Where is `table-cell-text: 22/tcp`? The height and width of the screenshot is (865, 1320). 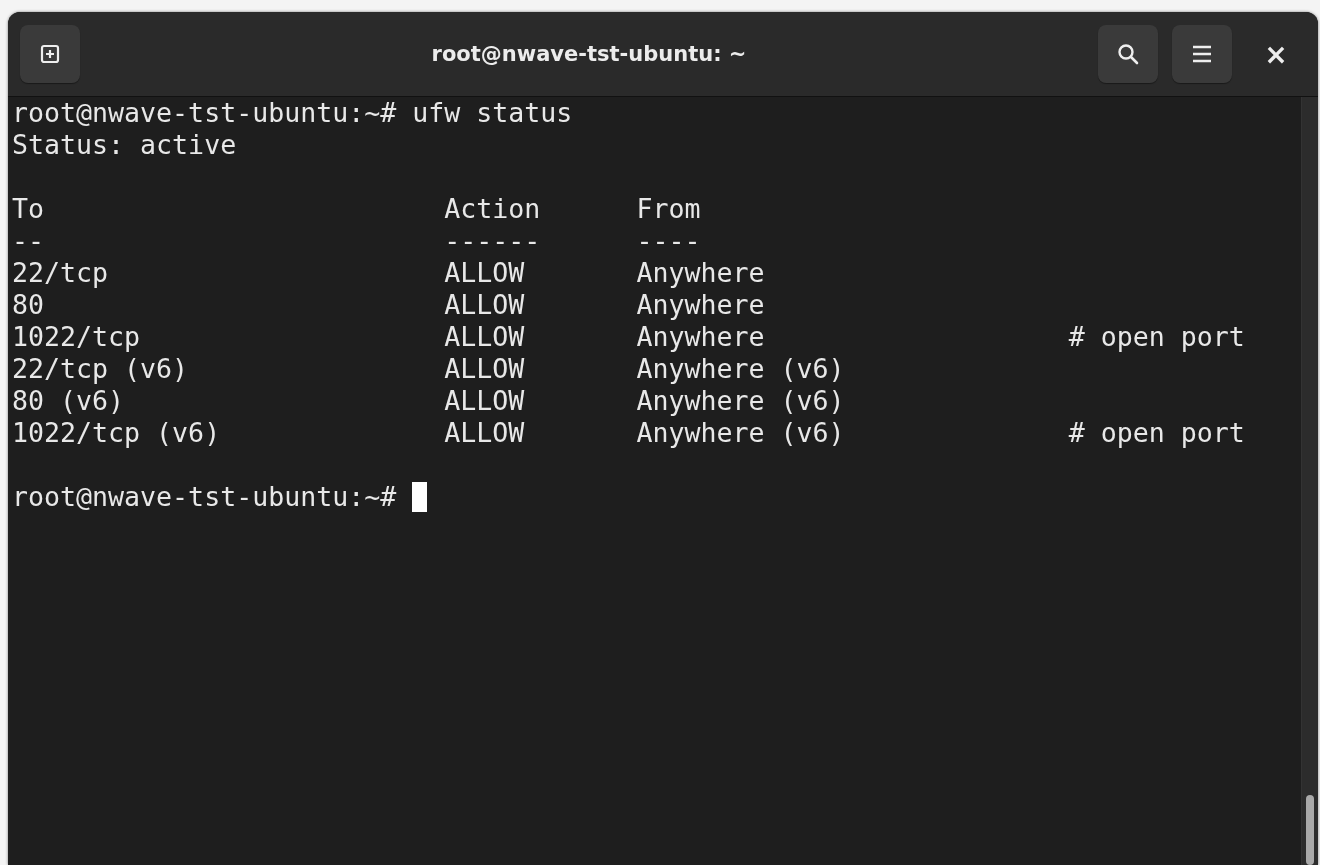
table-cell-text: 22/tcp is located at coordinates (61, 273).